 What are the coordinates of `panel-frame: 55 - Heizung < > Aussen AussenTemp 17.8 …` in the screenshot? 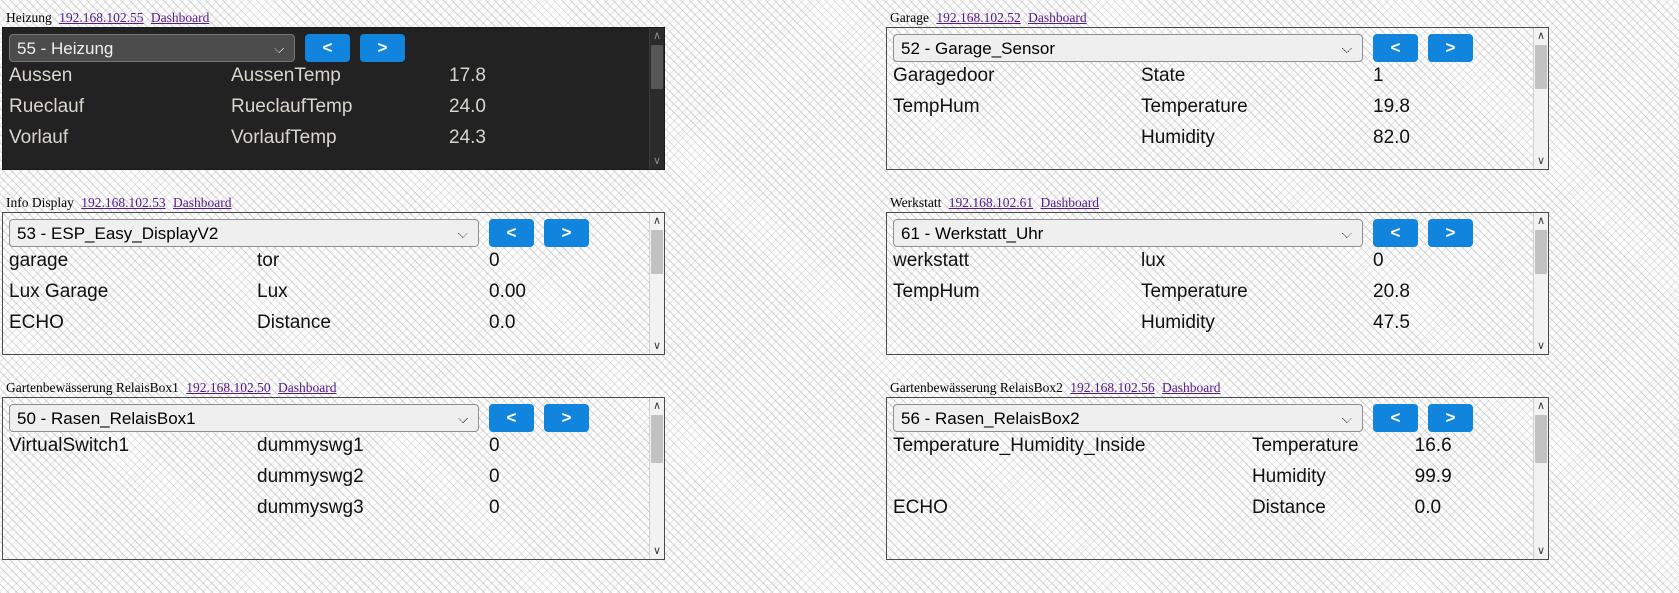 It's located at (333, 98).